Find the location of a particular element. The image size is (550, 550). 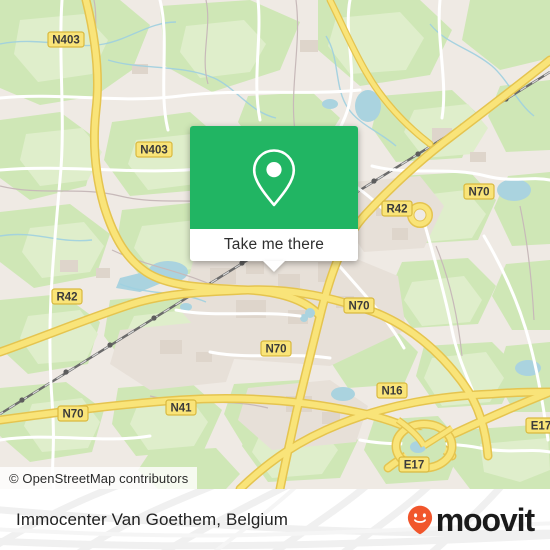

popup-action-area: Take me there is located at coordinates (274, 245).